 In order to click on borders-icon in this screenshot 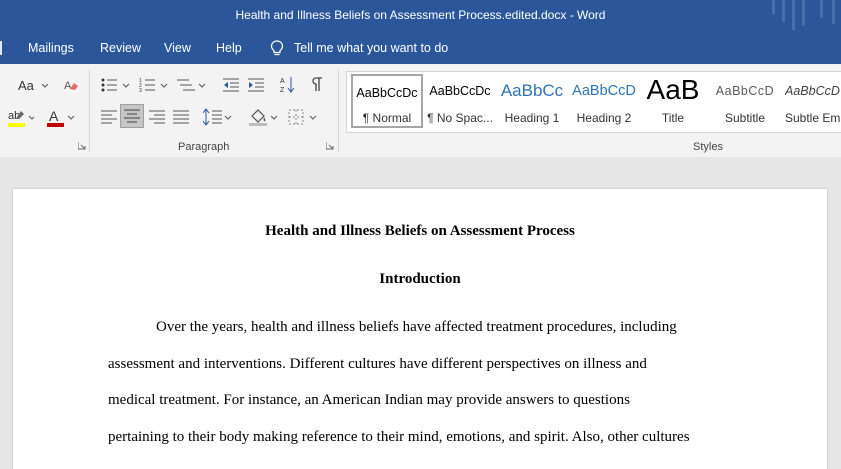, I will do `click(302, 117)`.